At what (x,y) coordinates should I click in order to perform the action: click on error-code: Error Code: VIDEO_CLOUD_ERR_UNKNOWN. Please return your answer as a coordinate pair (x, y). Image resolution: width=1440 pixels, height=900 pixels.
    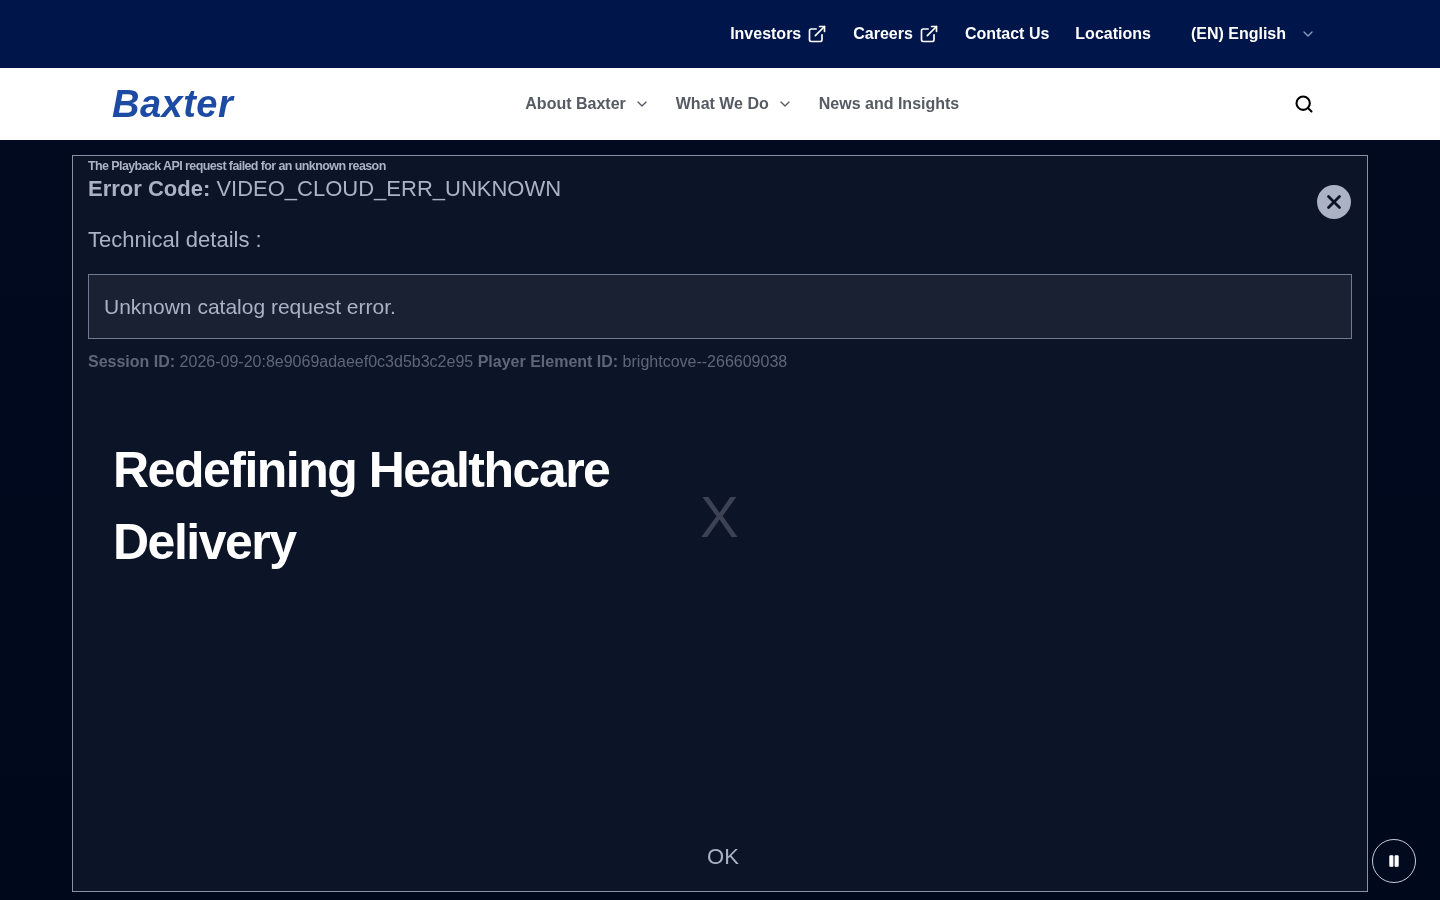
    Looking at the image, I should click on (325, 189).